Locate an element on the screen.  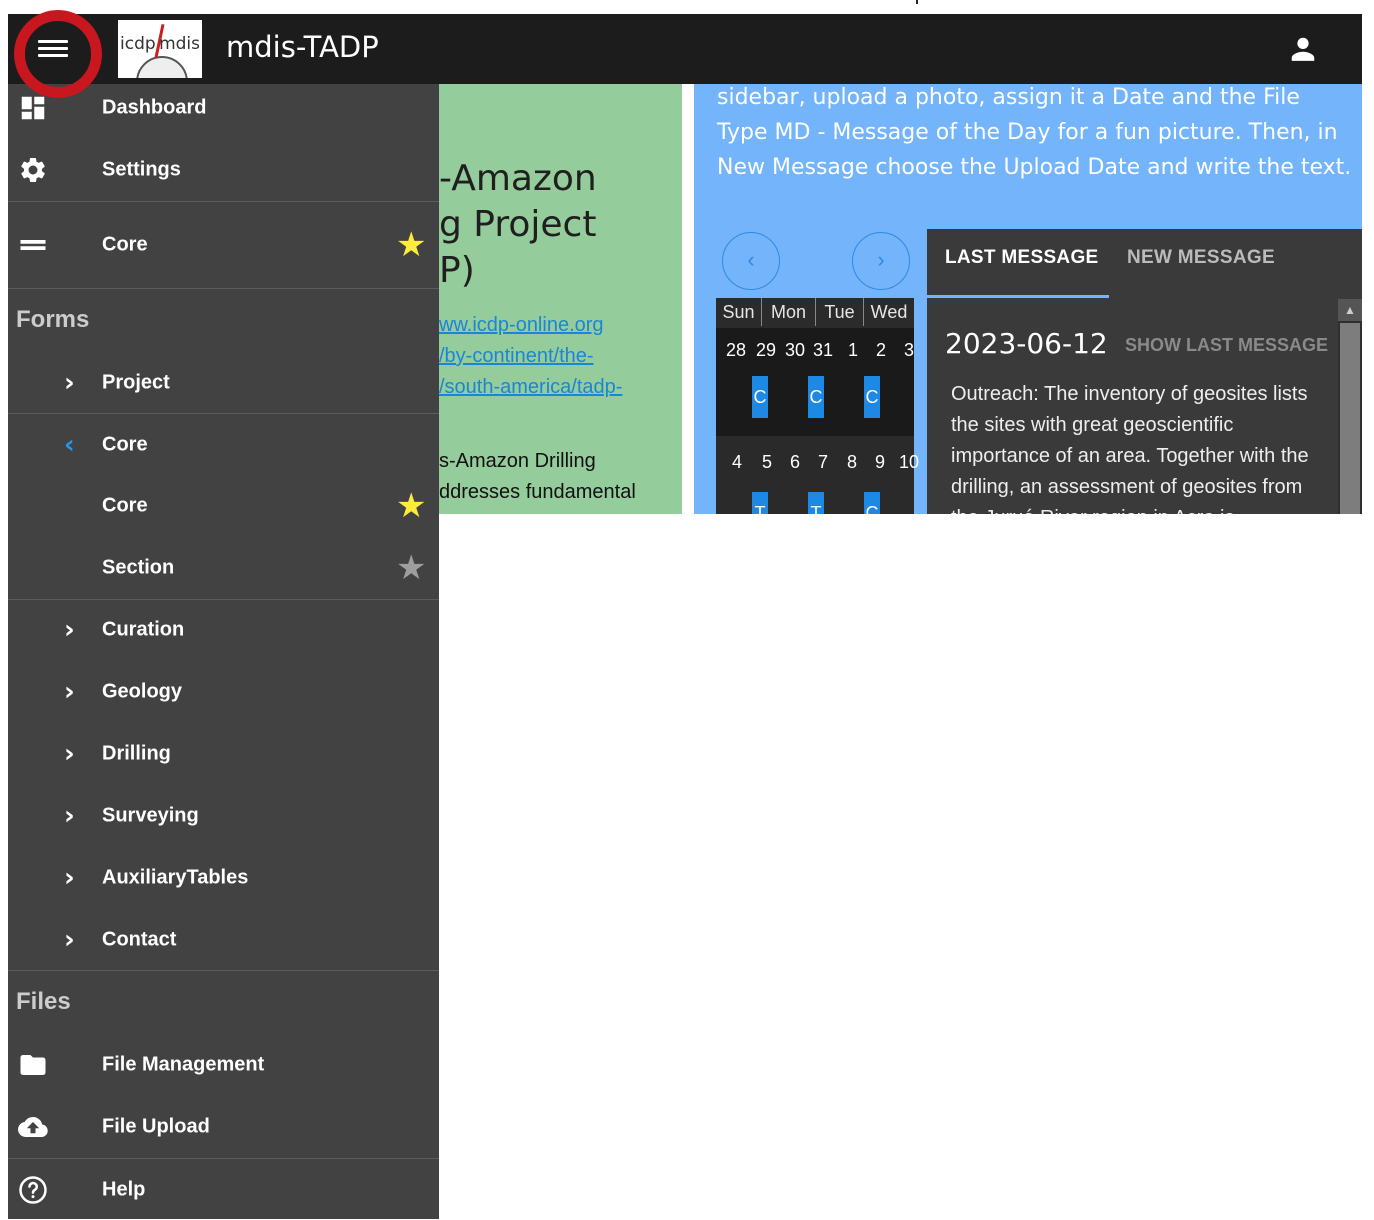
sidebar-item-label: Drilling is located at coordinates (136, 753).